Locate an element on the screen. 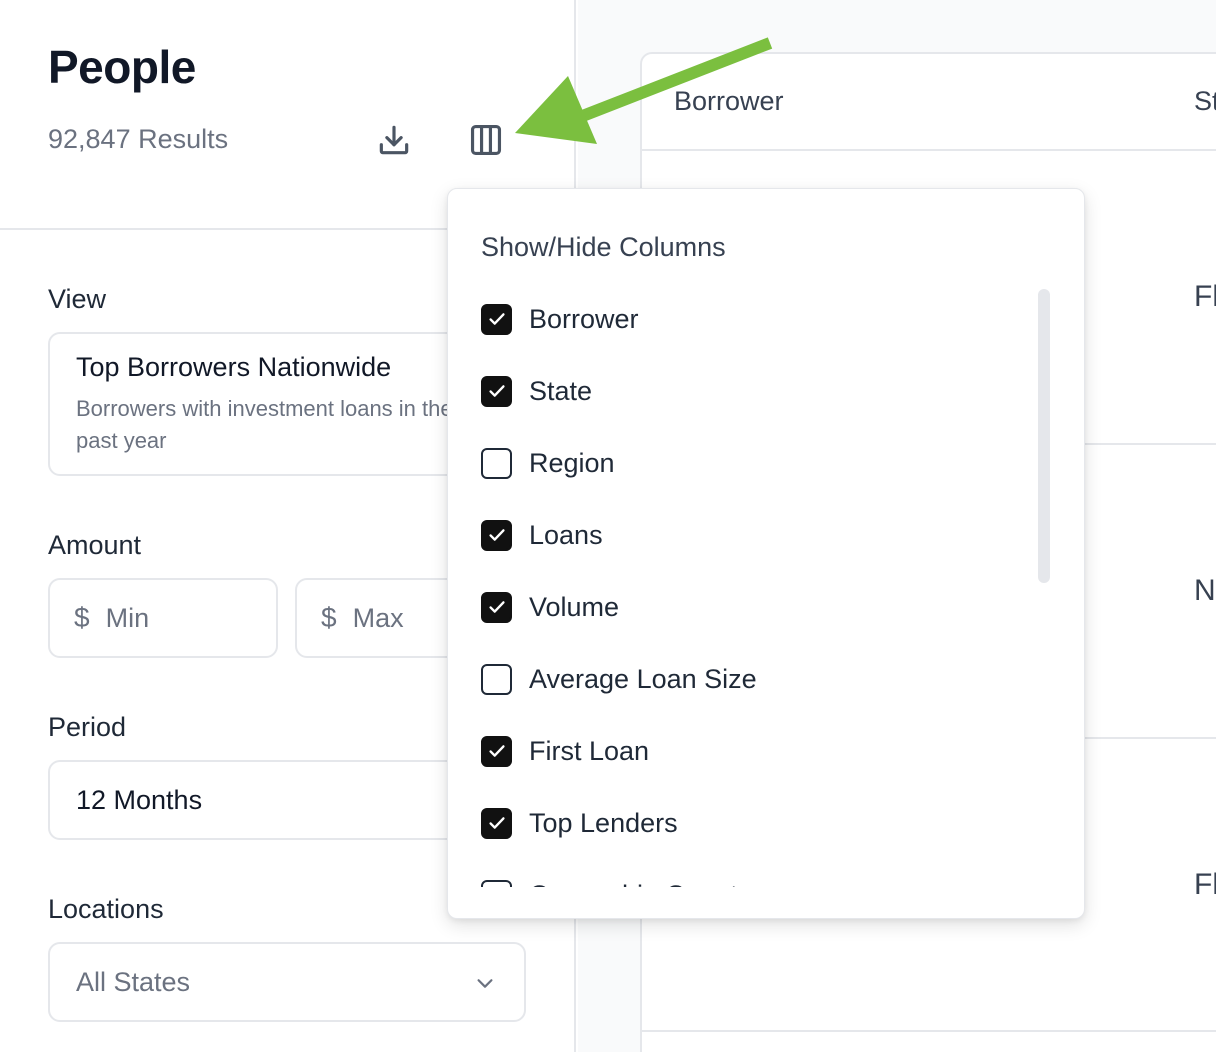 This screenshot has height=1052, width=1216. locations-select: All States is located at coordinates (287, 982).